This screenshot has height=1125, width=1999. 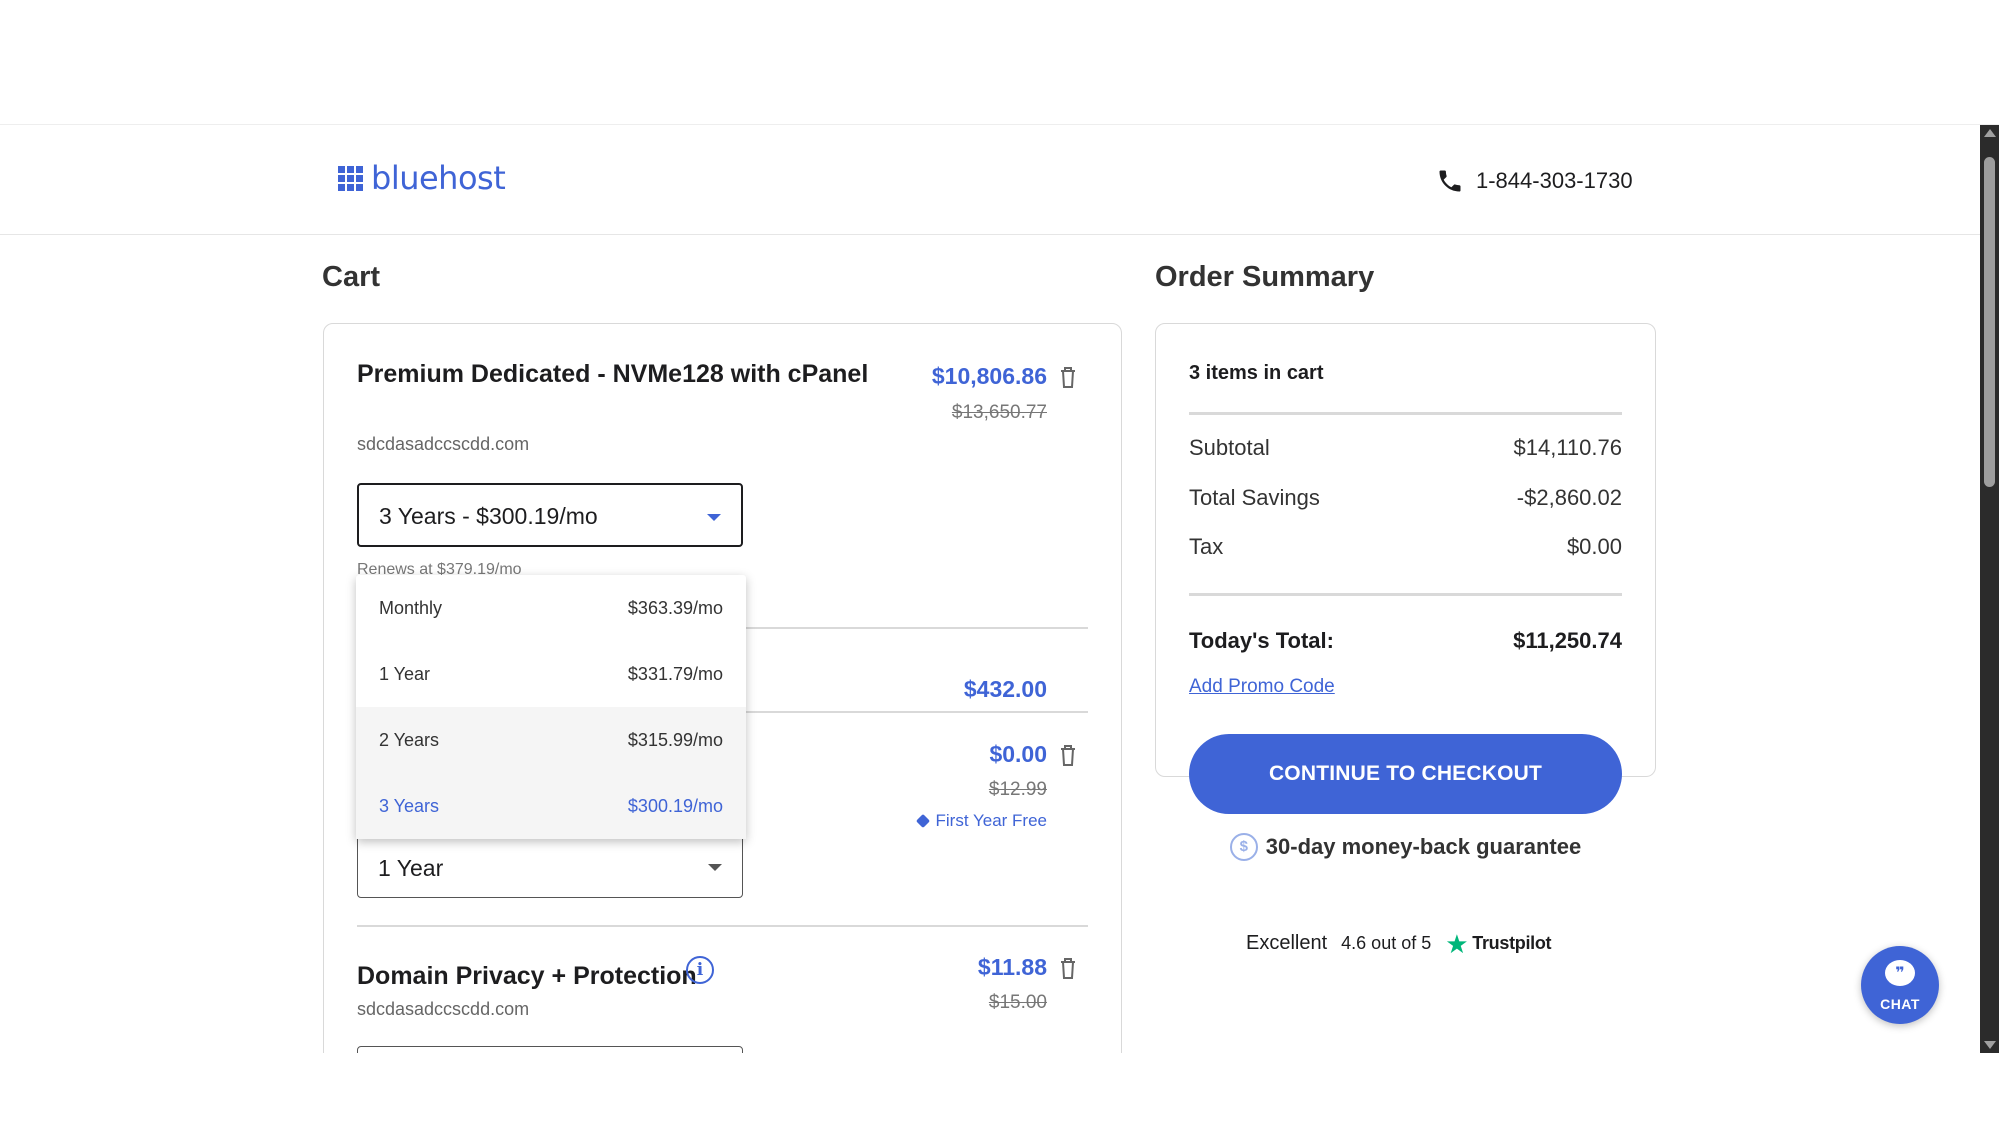 I want to click on trustpilot-brand-label: Trustpilot, so click(x=1512, y=943).